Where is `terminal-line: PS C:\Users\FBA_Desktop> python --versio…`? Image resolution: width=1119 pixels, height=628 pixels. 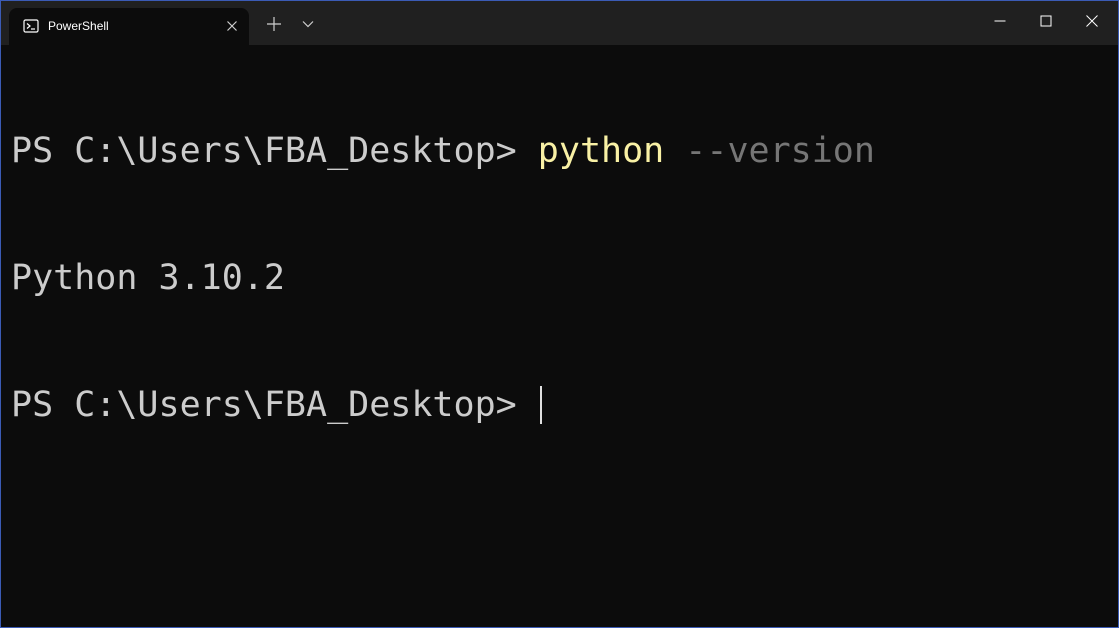 terminal-line: PS C:\Users\FBA_Desktop> python --versio… is located at coordinates (561, 148).